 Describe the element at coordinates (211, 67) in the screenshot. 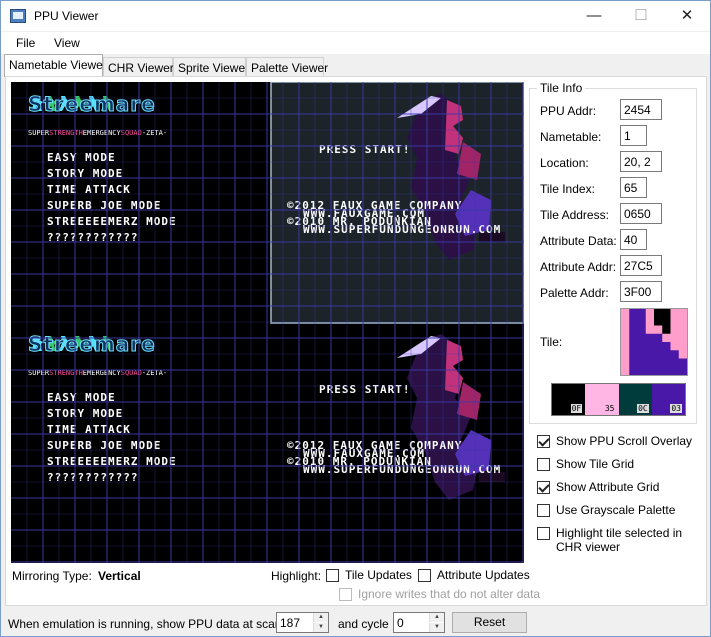

I see `tab-sprite-viewer: Sprite Viewer` at that location.